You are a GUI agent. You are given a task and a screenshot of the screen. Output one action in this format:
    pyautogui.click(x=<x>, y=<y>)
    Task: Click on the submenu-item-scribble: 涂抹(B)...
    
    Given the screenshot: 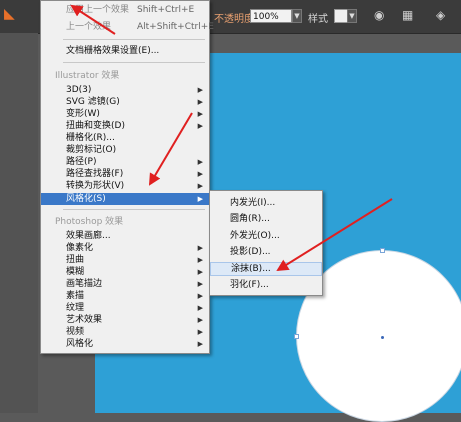 What is the action you would take?
    pyautogui.click(x=266, y=269)
    